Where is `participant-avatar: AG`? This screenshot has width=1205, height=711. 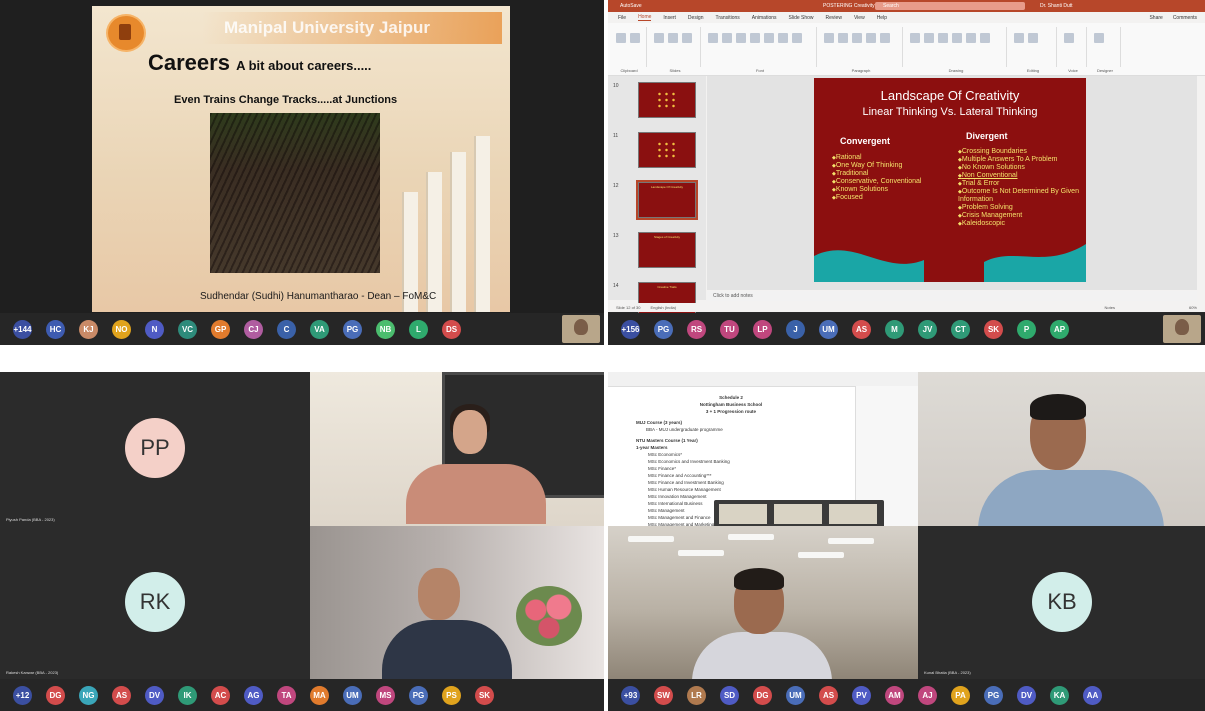 participant-avatar: AG is located at coordinates (253, 695).